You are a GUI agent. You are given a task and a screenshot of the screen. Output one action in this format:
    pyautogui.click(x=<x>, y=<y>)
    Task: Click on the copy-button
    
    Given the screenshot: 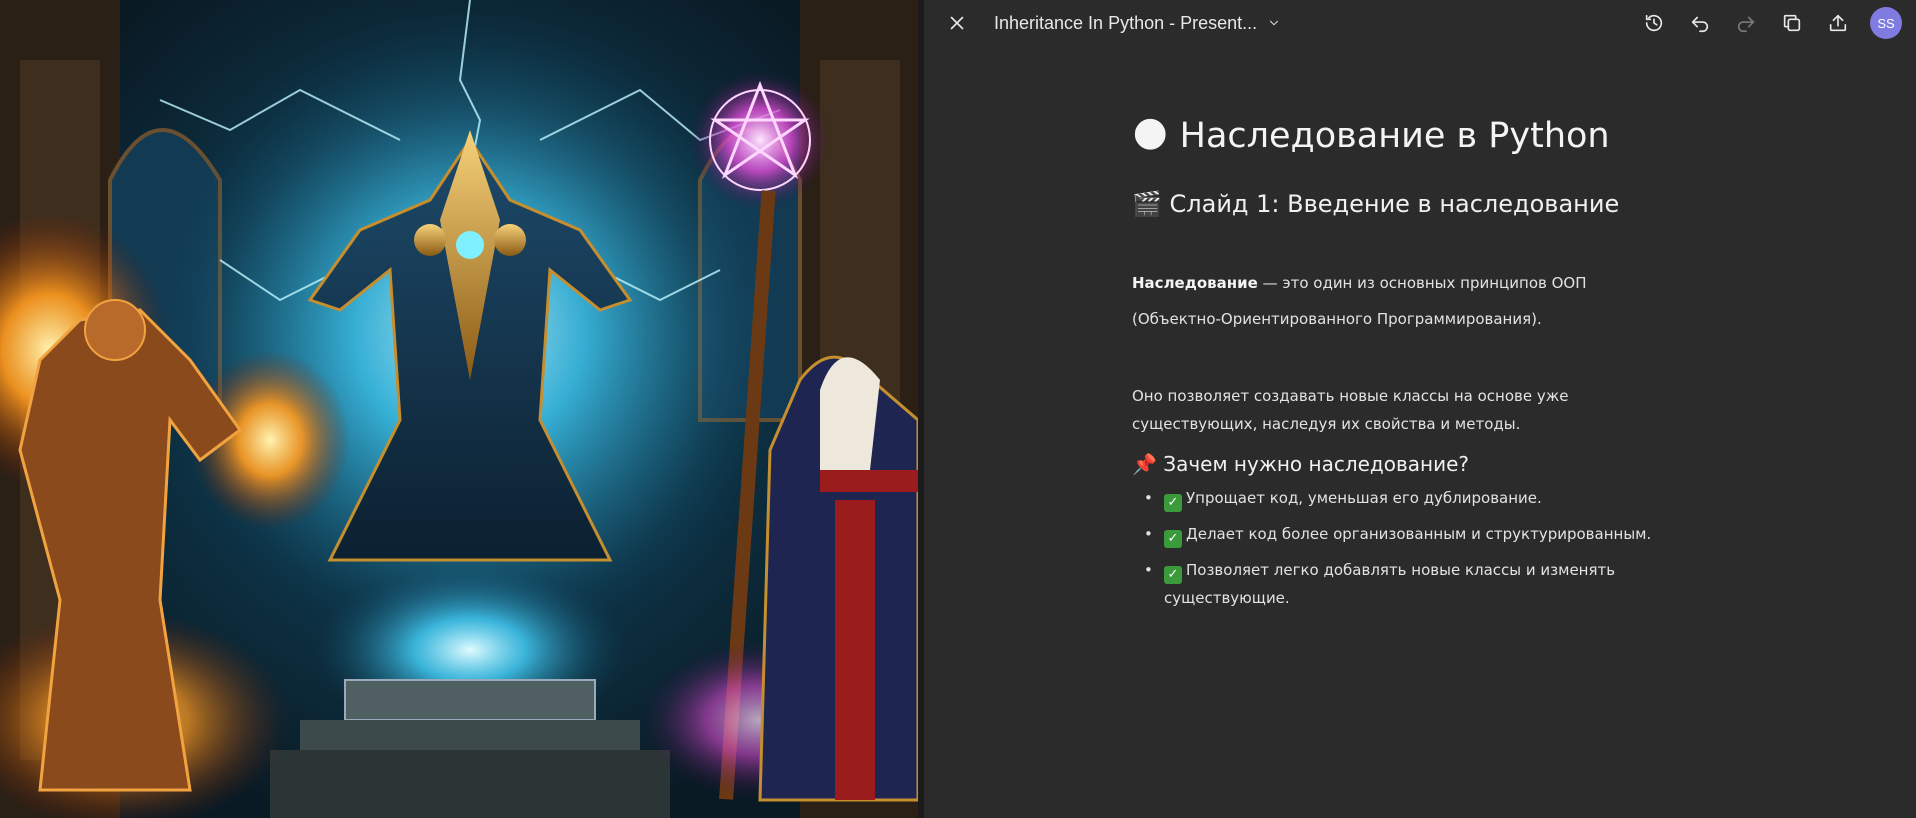 What is the action you would take?
    pyautogui.click(x=1792, y=23)
    